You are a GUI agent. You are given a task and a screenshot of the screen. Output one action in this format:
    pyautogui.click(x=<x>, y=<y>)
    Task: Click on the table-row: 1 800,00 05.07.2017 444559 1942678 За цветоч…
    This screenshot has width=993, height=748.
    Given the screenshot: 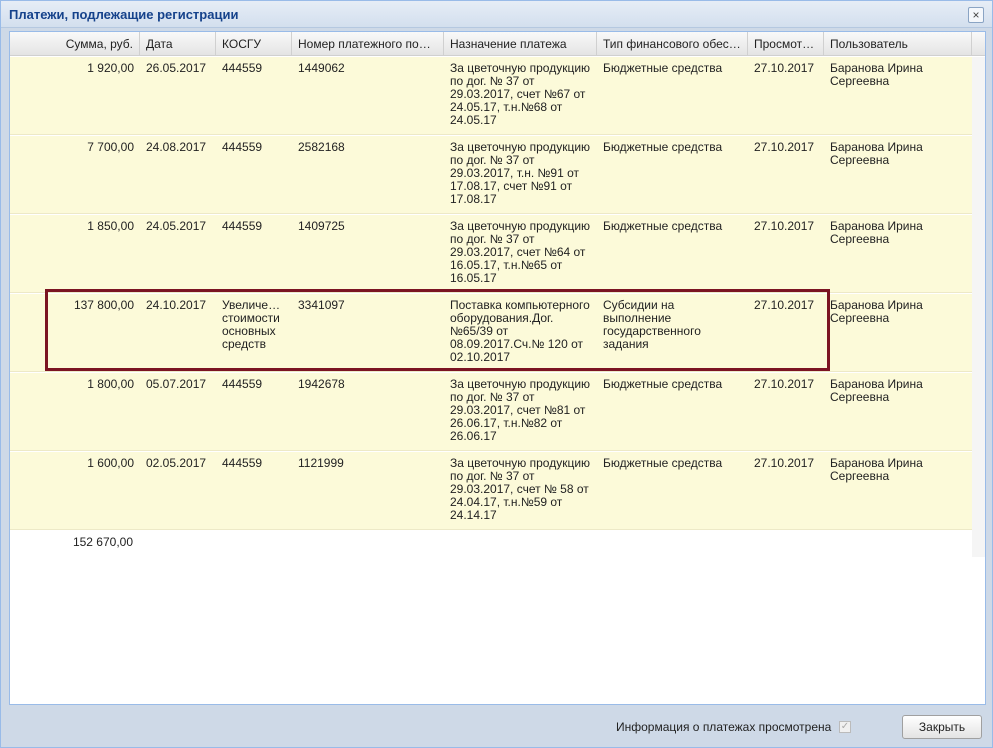 What is the action you would take?
    pyautogui.click(x=491, y=412)
    